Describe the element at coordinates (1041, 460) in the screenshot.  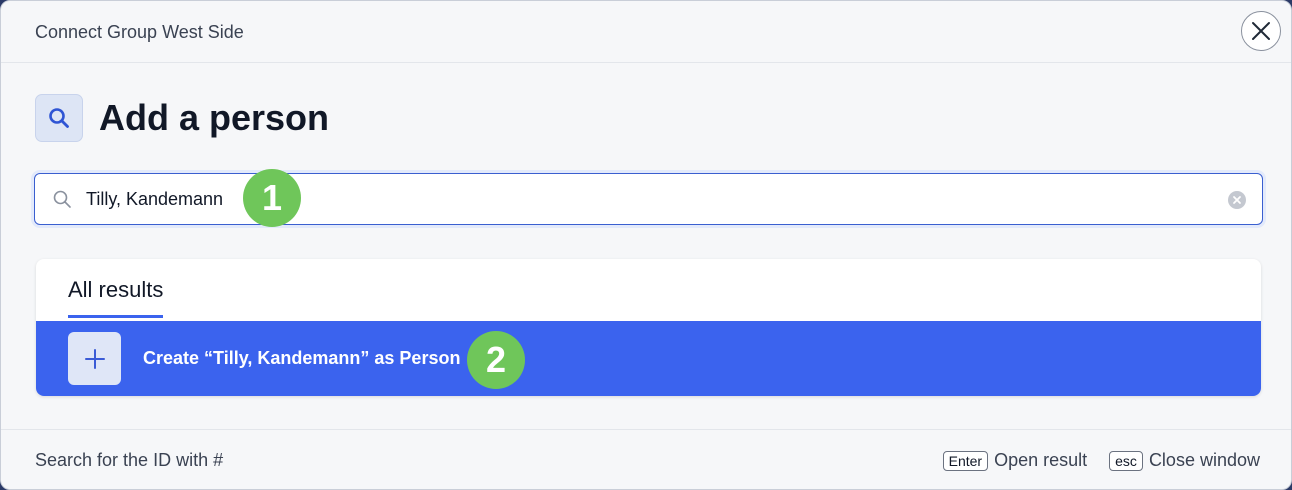
I see `open-result-label: Open result` at that location.